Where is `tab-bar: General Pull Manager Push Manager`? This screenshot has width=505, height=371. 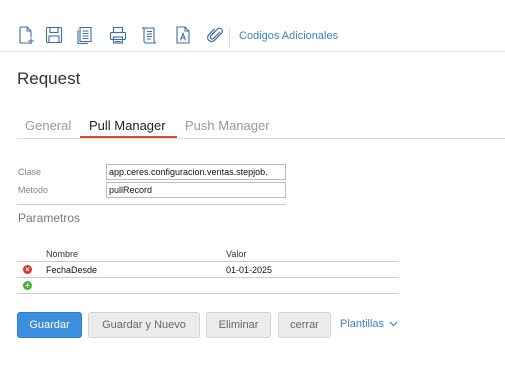 tab-bar: General Pull Manager Push Manager is located at coordinates (261, 128).